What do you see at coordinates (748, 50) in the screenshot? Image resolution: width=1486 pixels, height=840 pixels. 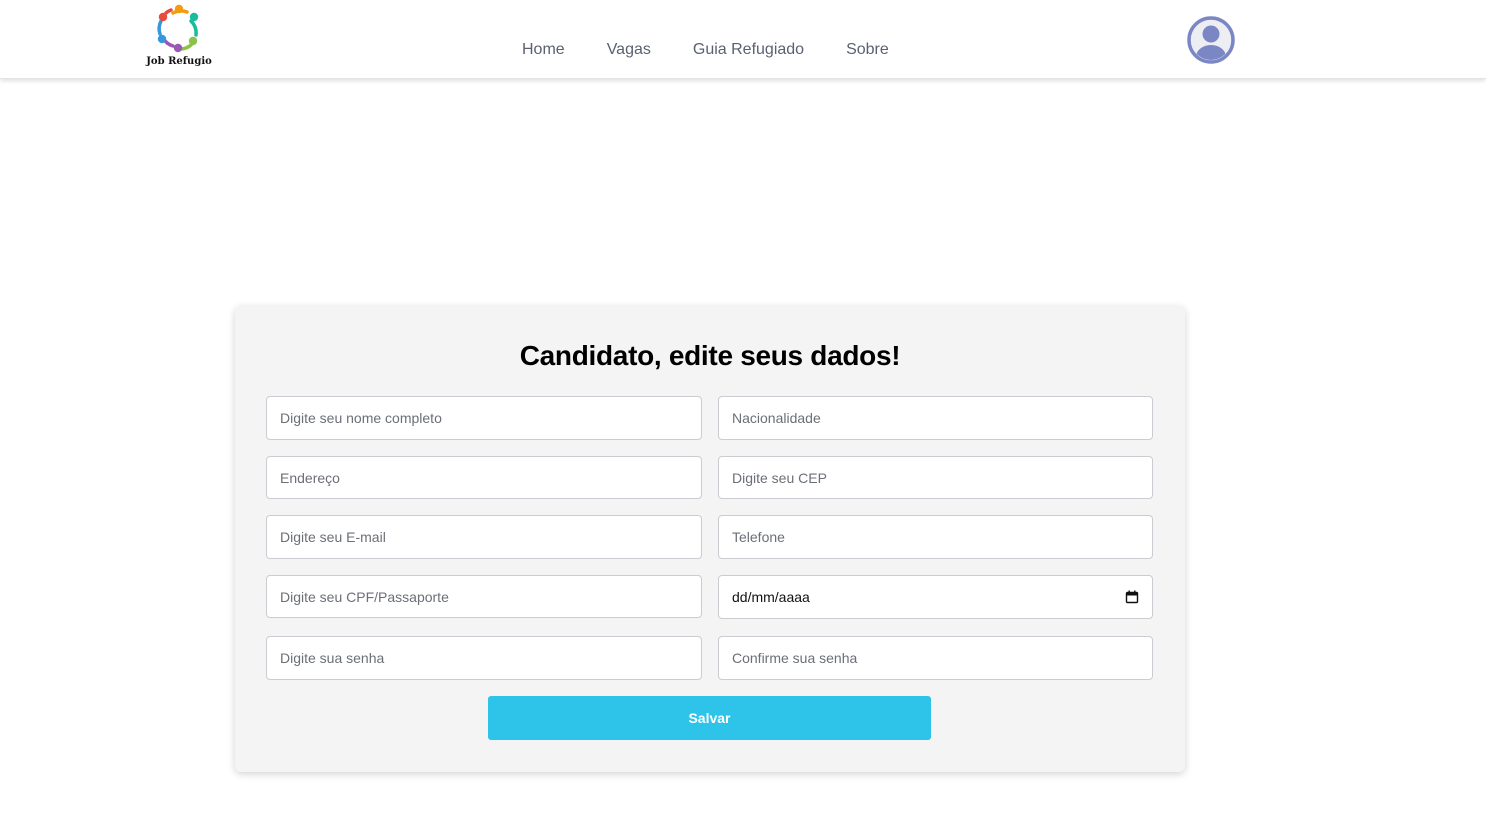 I see `nav-link-guia-refugiado: Guia Refugiado` at bounding box center [748, 50].